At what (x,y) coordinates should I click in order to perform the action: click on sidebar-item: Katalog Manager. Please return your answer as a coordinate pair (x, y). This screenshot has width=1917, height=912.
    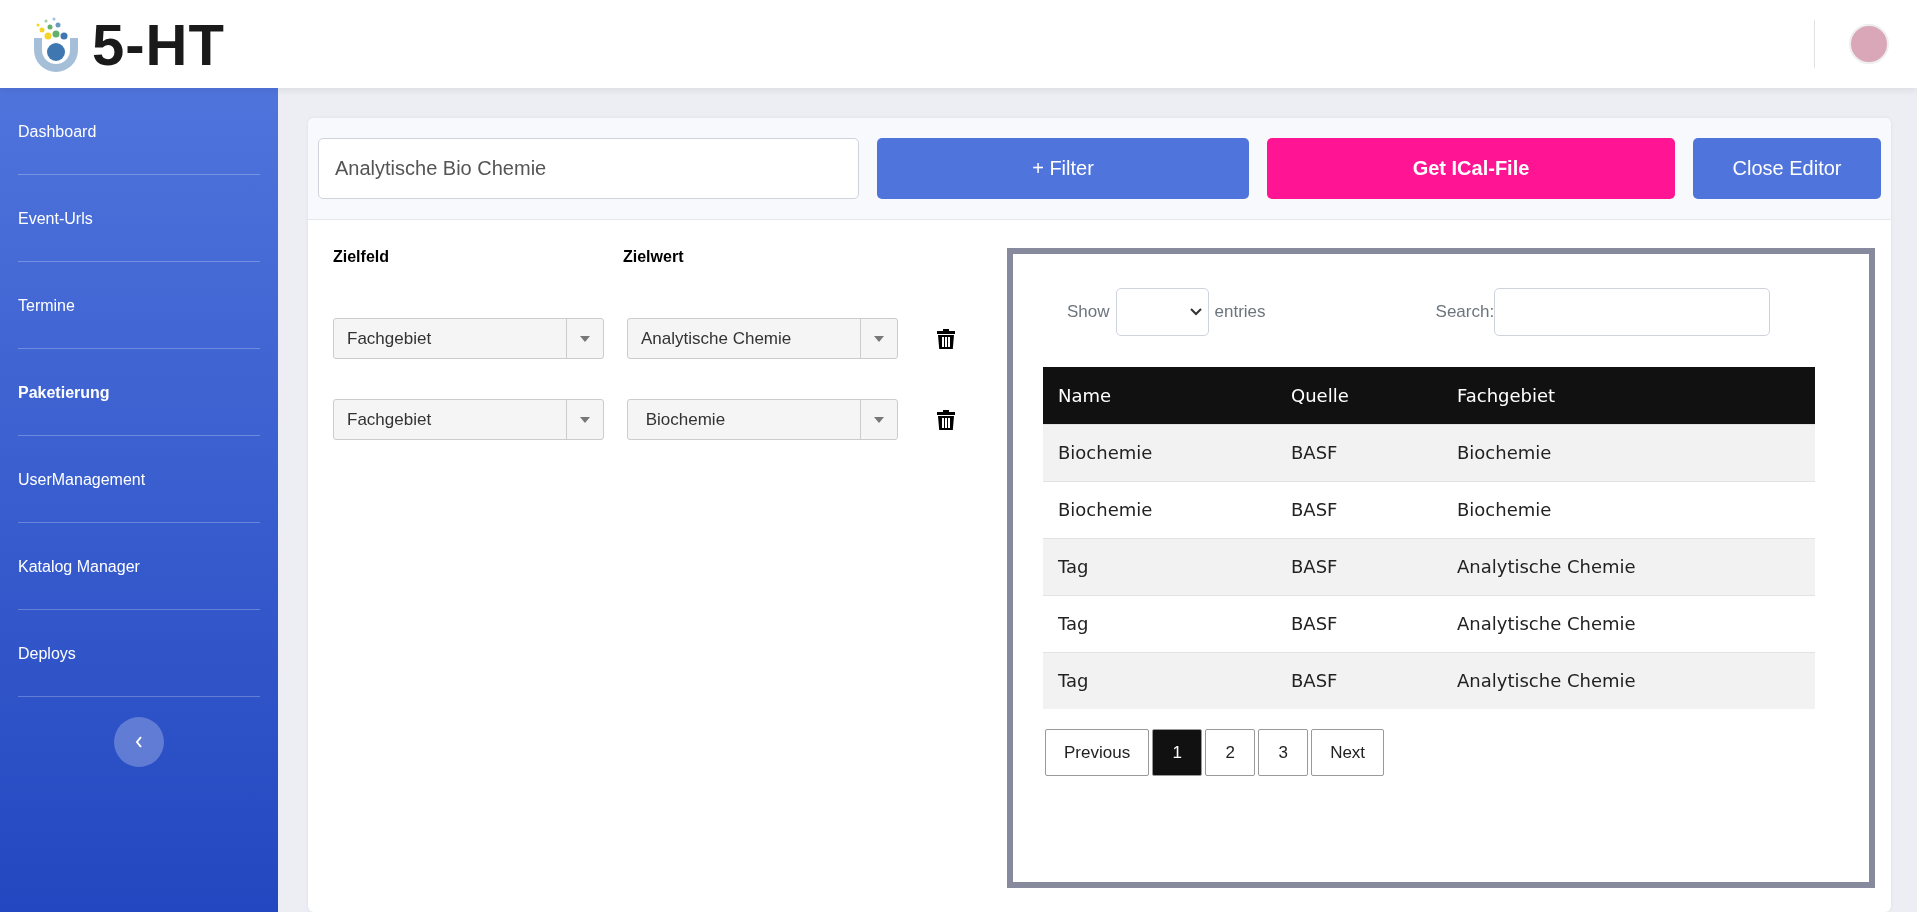
    Looking at the image, I should click on (139, 566).